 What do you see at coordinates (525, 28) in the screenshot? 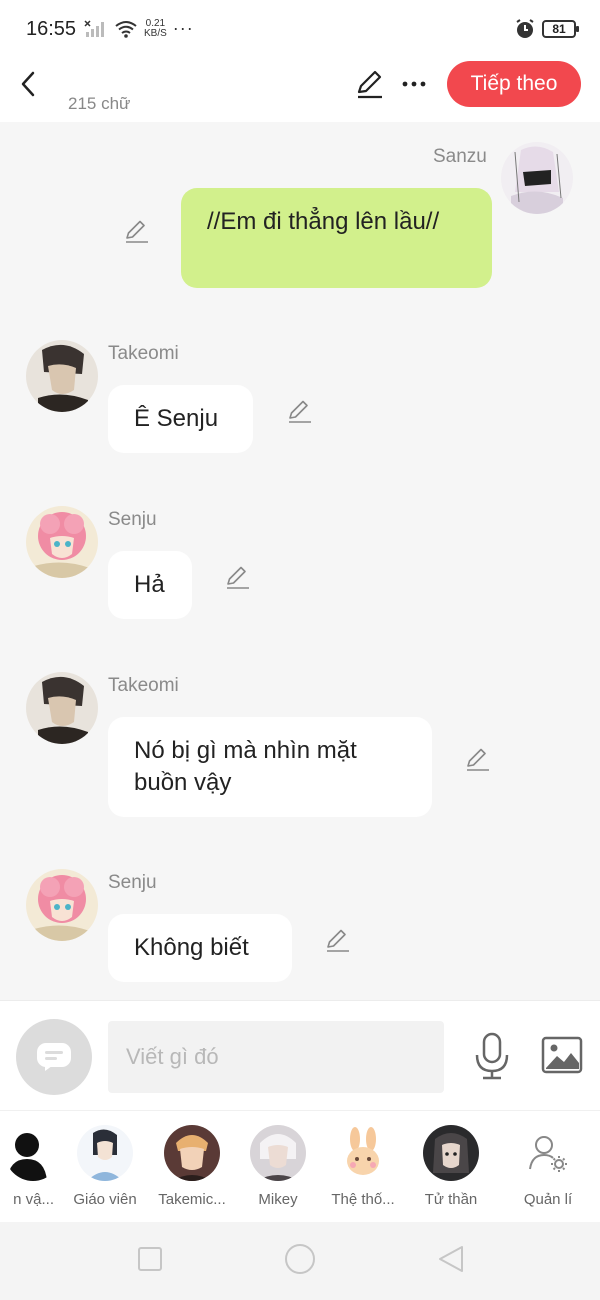
I see `alarm-icon` at bounding box center [525, 28].